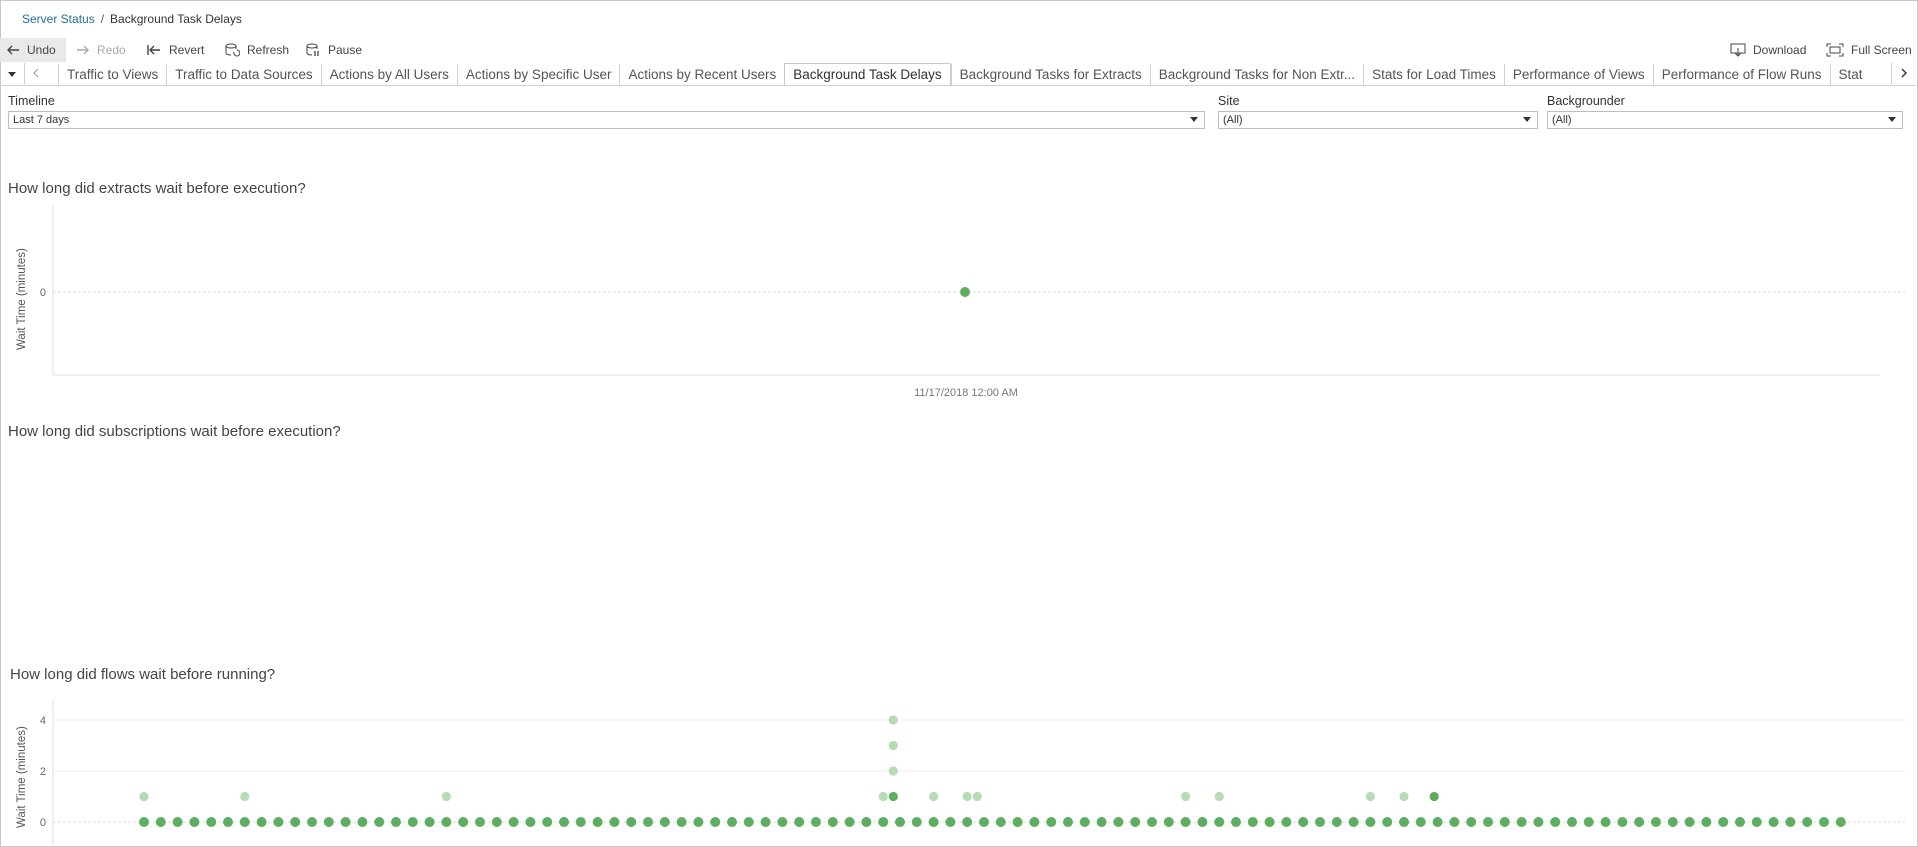  Describe the element at coordinates (232, 50) in the screenshot. I see `refresh-icon` at that location.